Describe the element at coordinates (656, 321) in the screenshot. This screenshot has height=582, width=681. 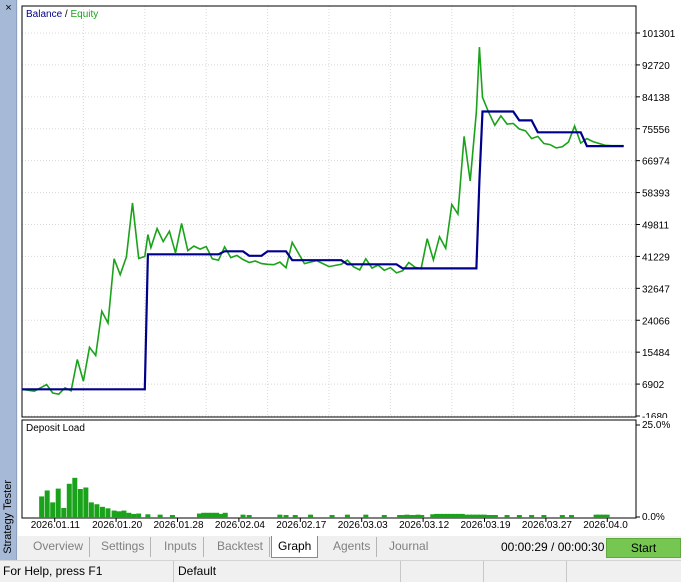
I see `y-tick-label: 24066` at that location.